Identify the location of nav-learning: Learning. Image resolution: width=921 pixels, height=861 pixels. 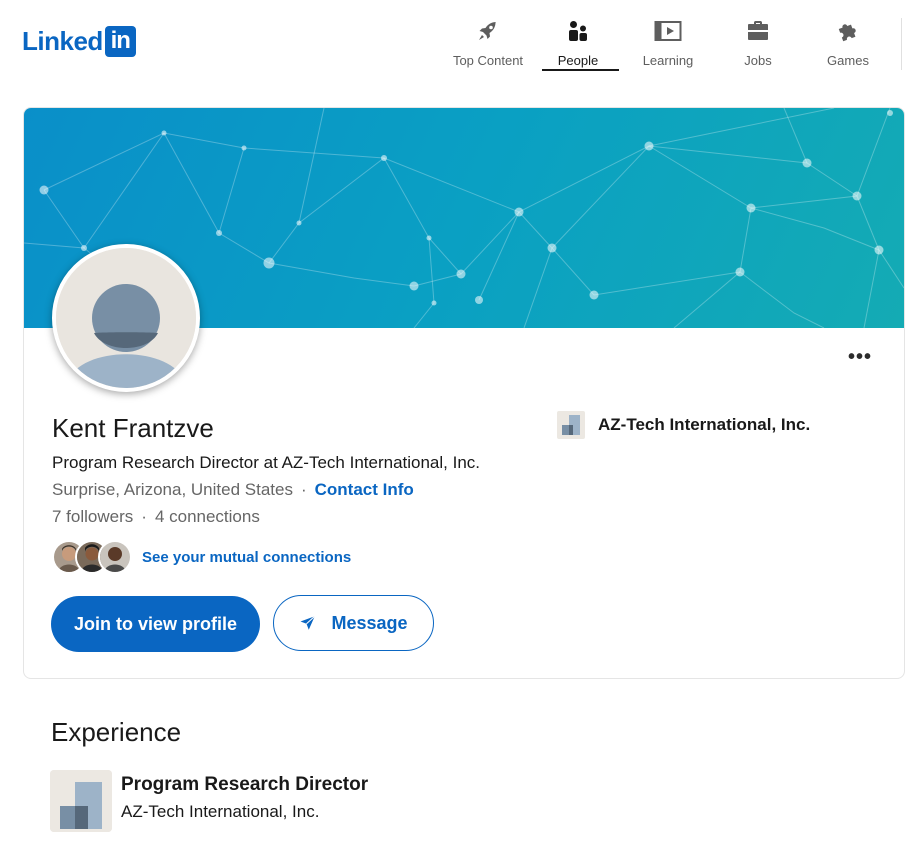
(668, 43).